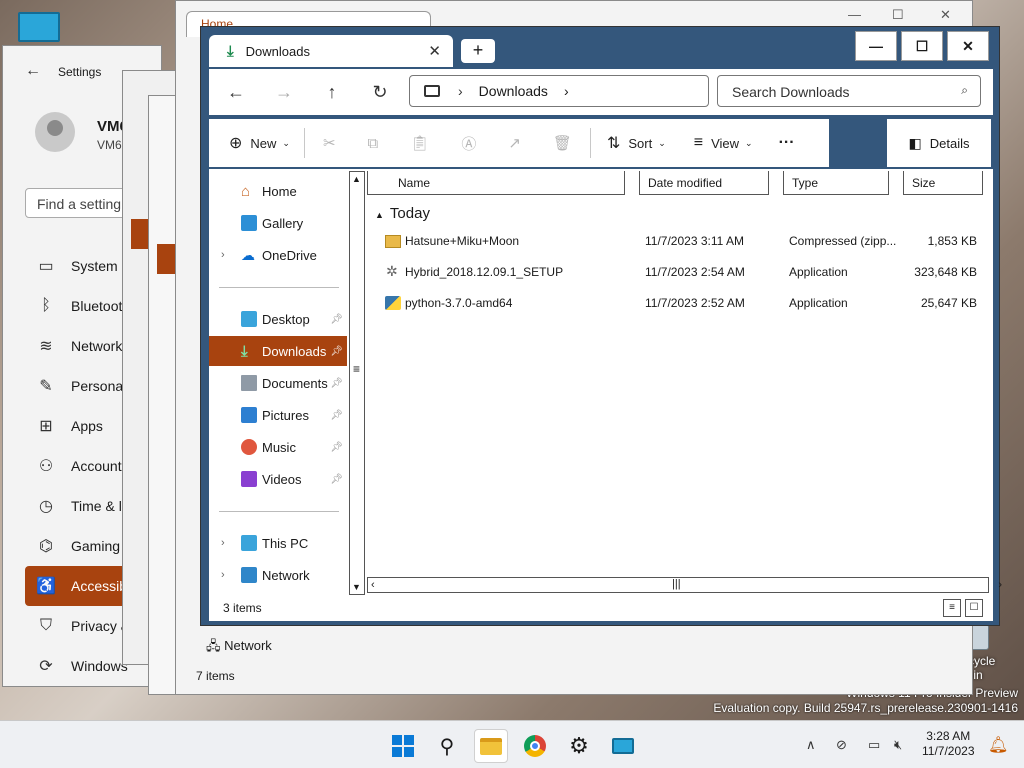 The height and width of the screenshot is (768, 1024). What do you see at coordinates (496, 183) in the screenshot?
I see `column-header-name: Name` at bounding box center [496, 183].